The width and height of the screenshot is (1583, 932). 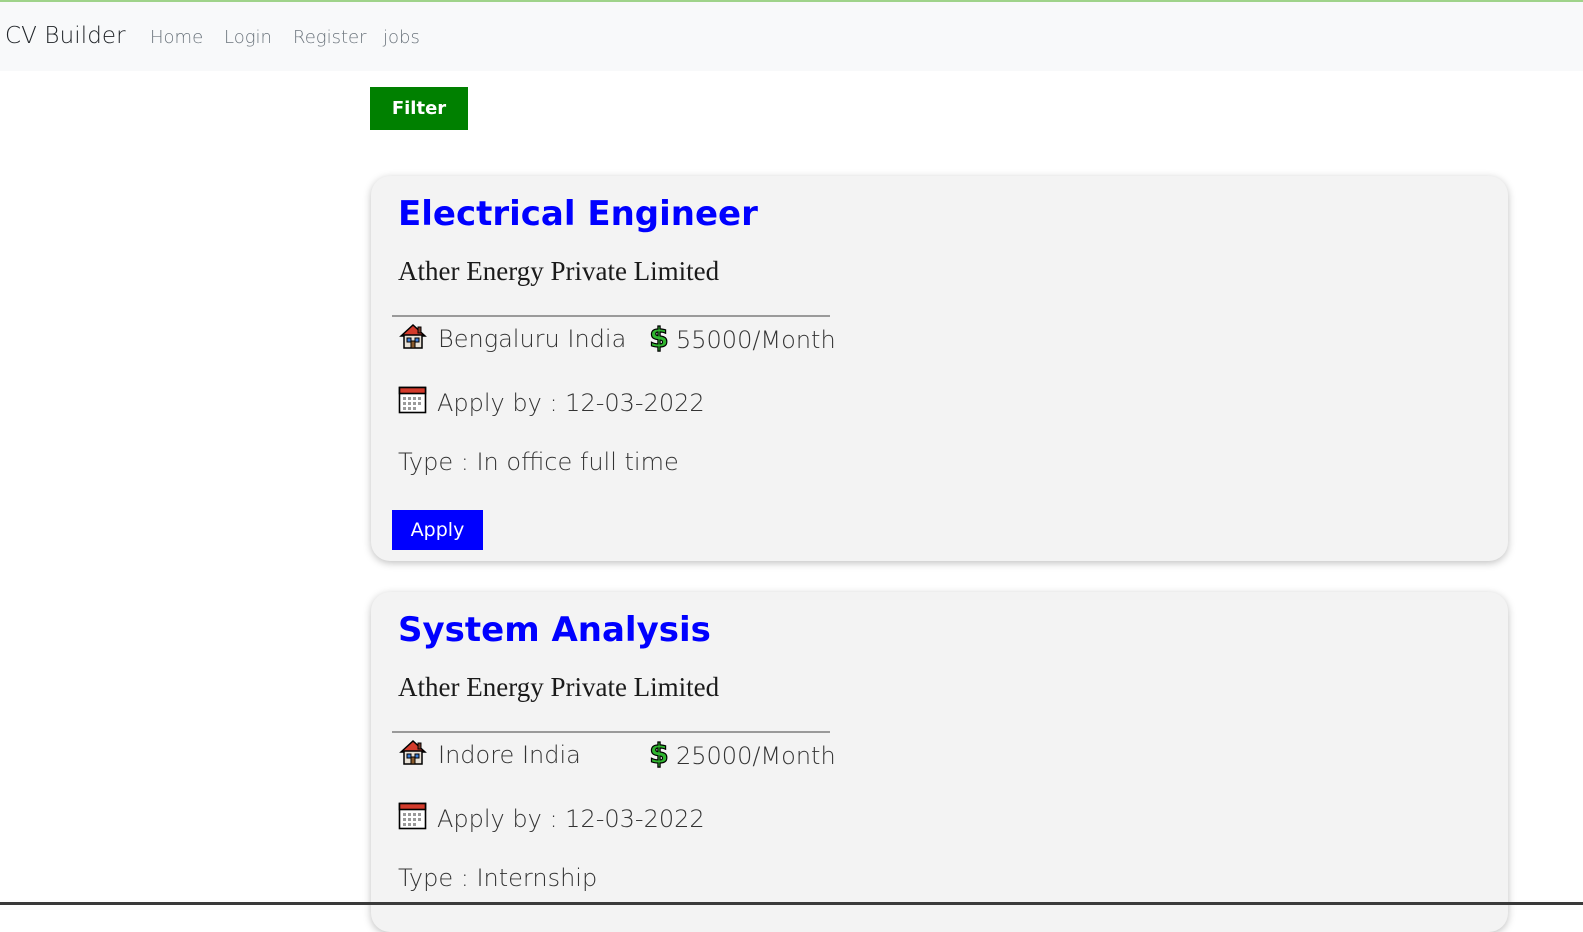 What do you see at coordinates (65, 36) in the screenshot?
I see `brand-logo-text: CV Builder` at bounding box center [65, 36].